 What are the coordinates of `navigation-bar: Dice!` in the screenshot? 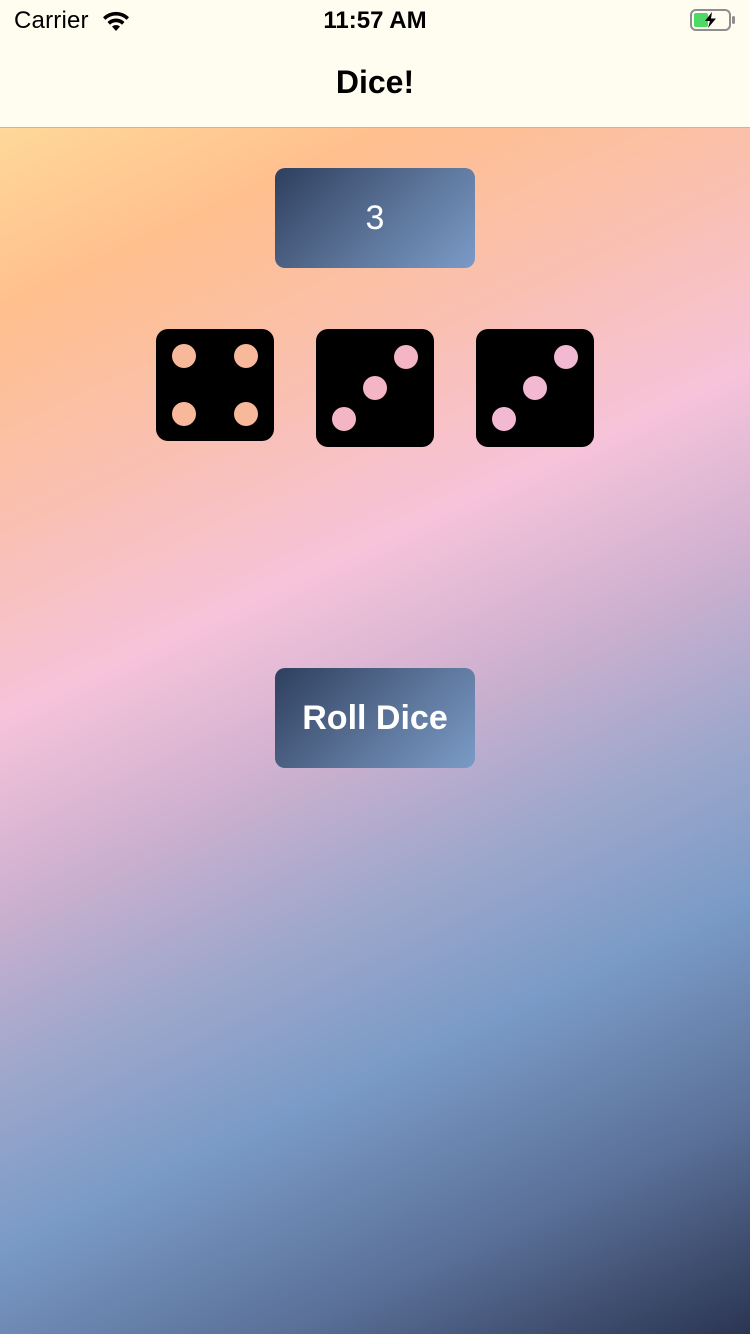 It's located at (375, 84).